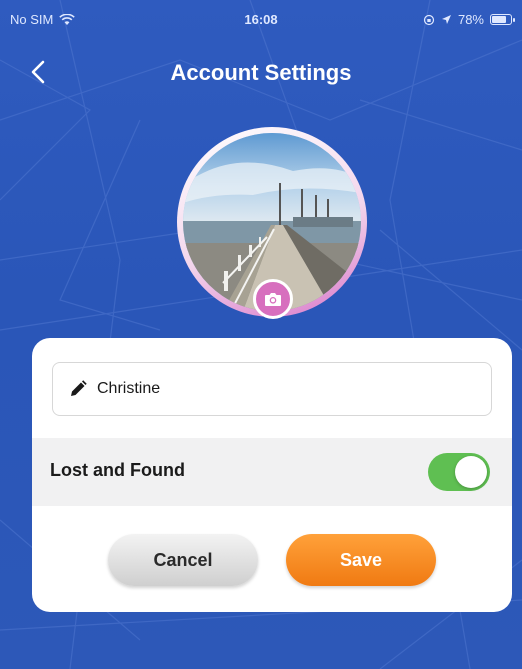  Describe the element at coordinates (361, 560) in the screenshot. I see `save-button: Save` at that location.